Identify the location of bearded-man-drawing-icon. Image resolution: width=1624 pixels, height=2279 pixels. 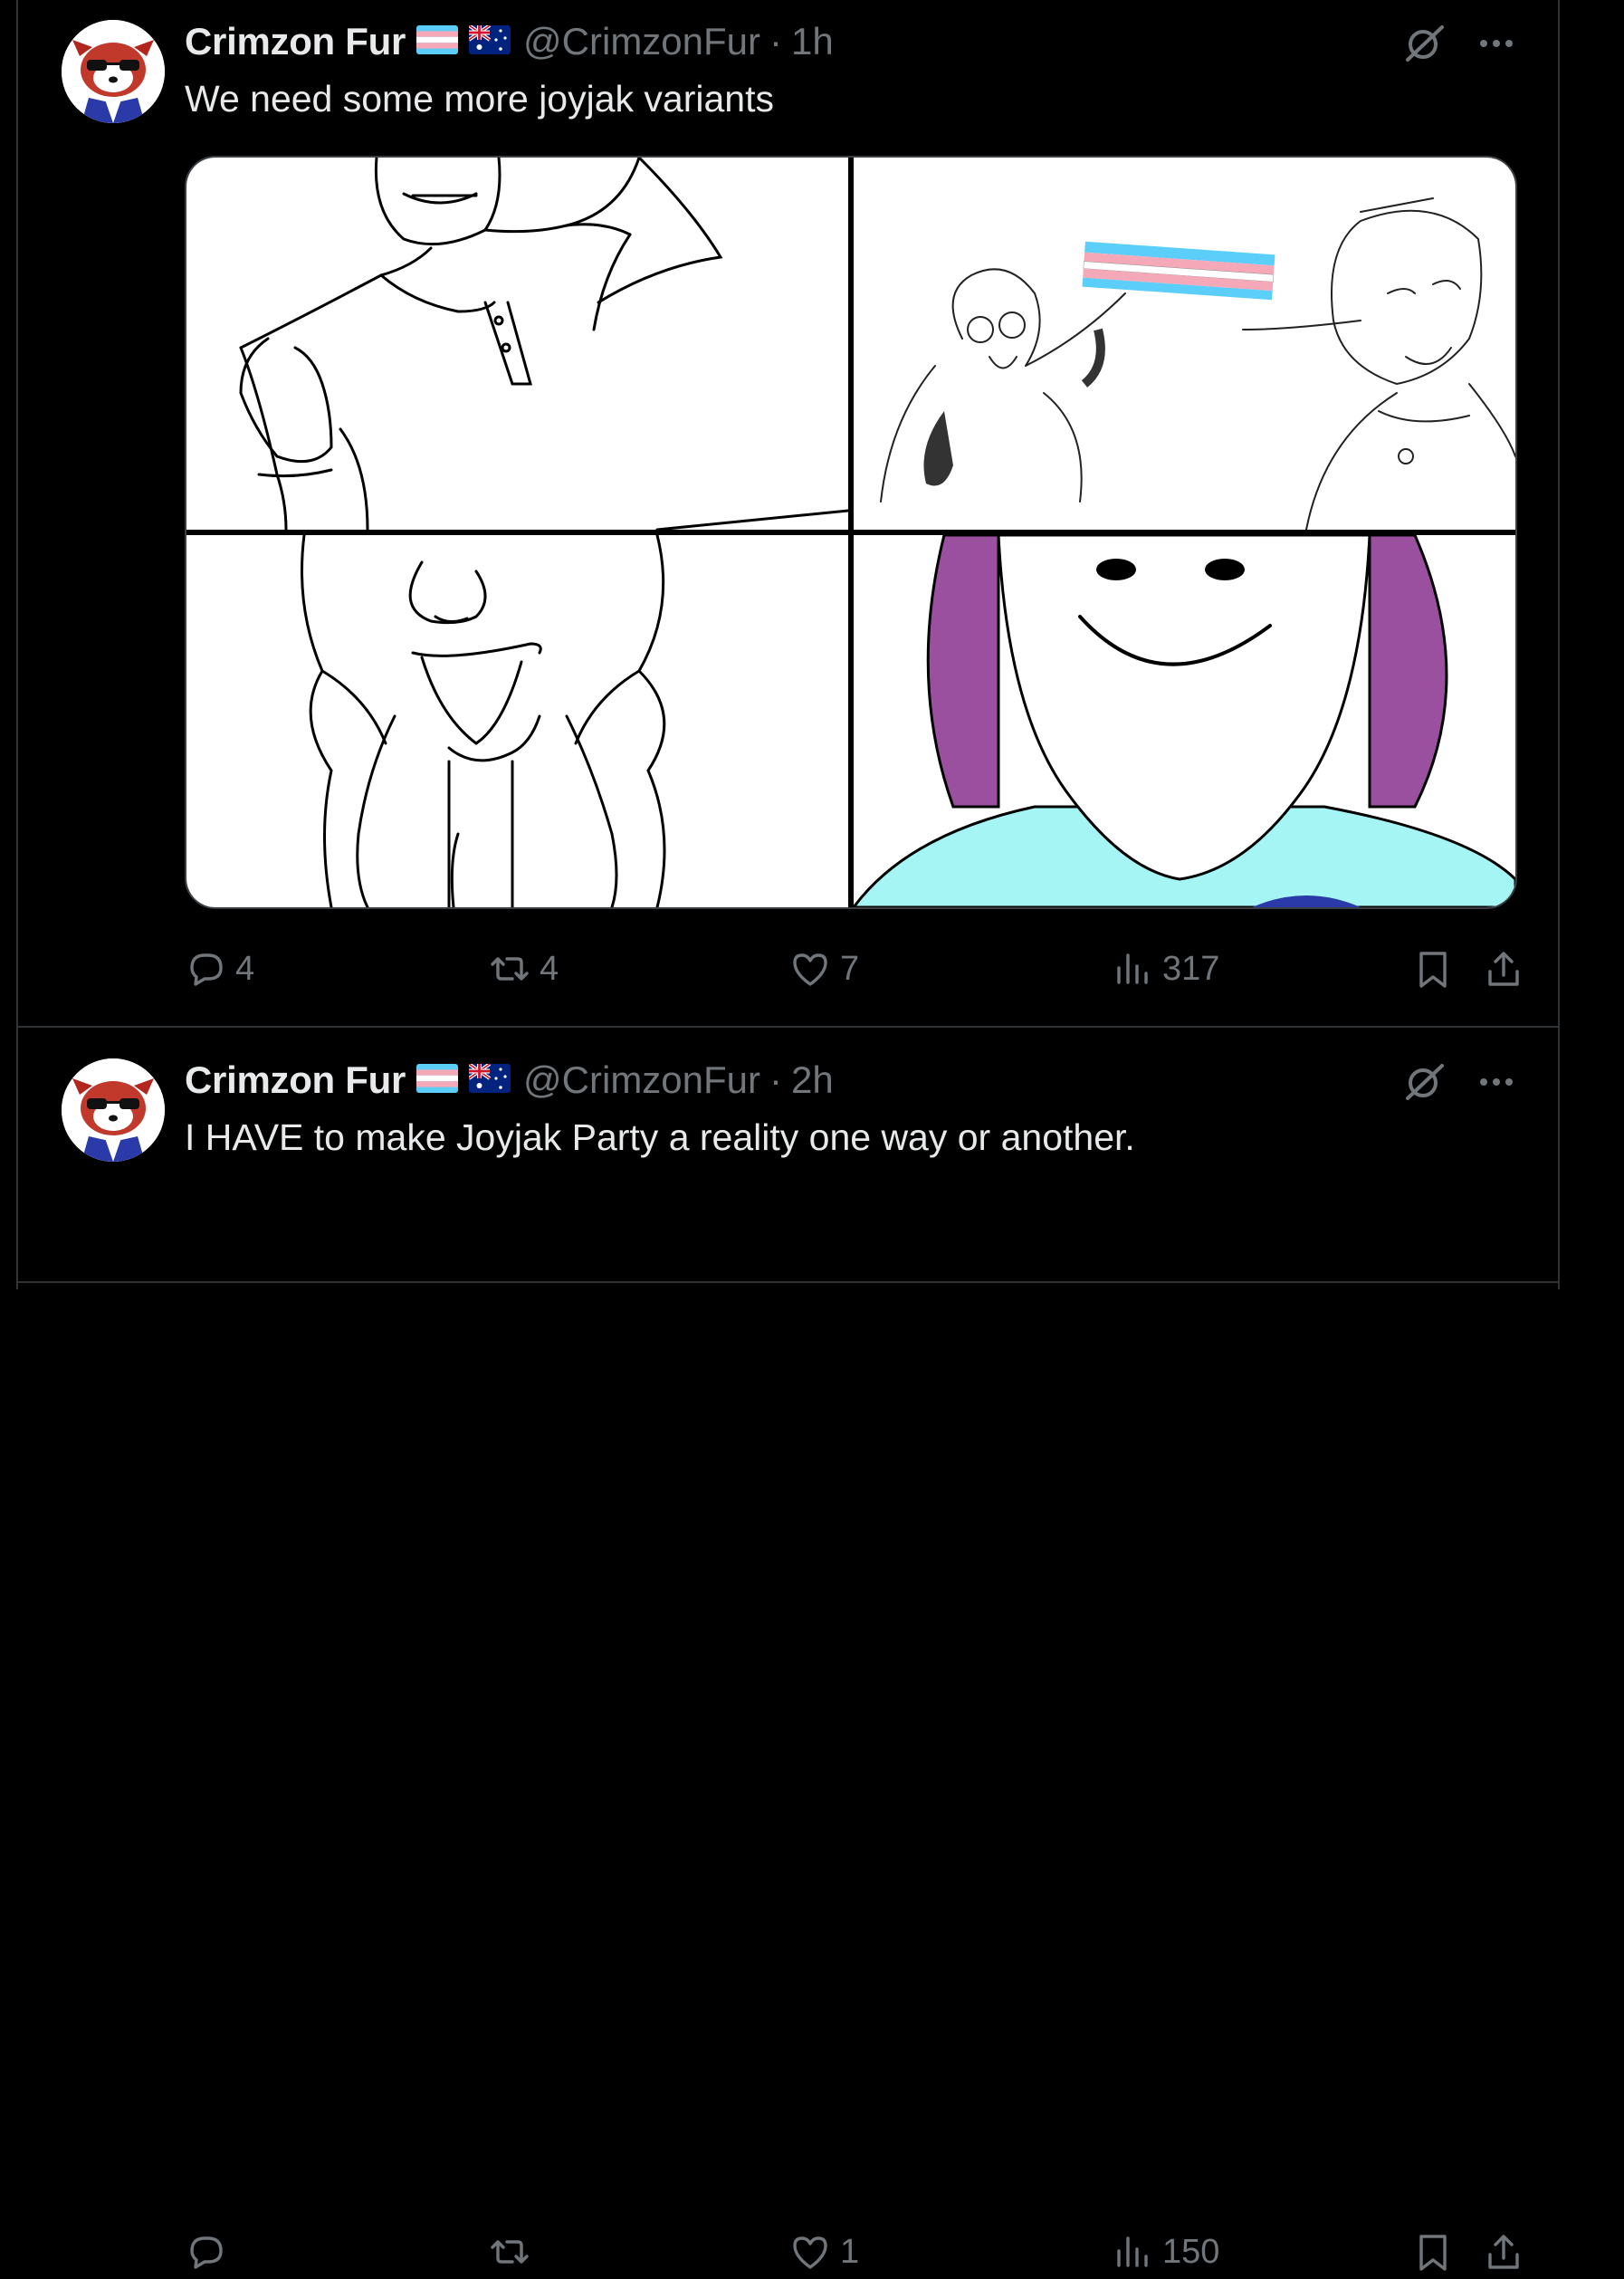
(543, 344).